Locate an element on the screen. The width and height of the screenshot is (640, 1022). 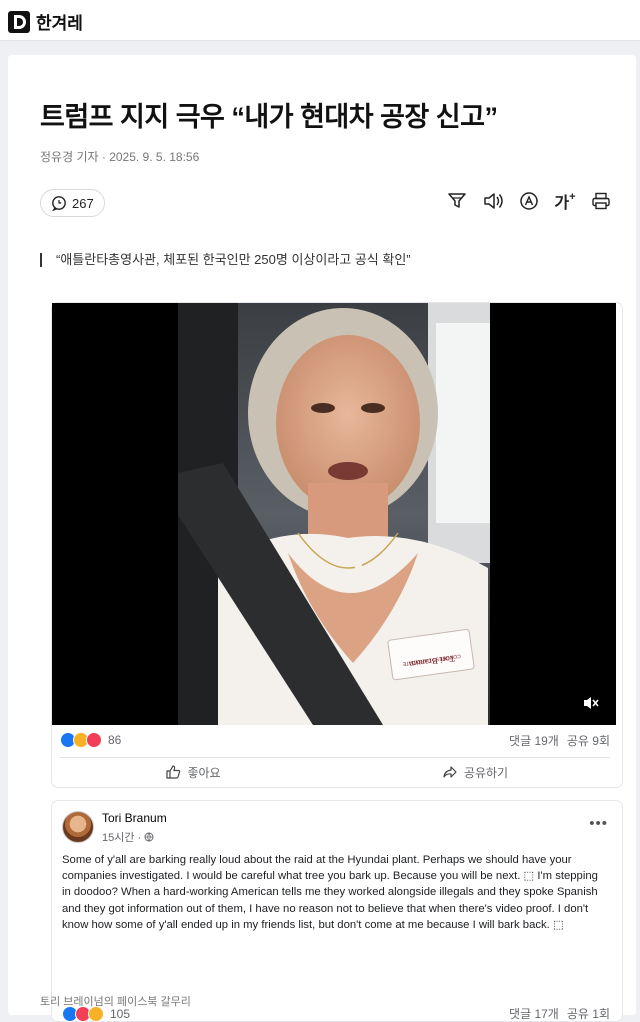
share-count-link: 공유 1회 is located at coordinates (588, 1013).